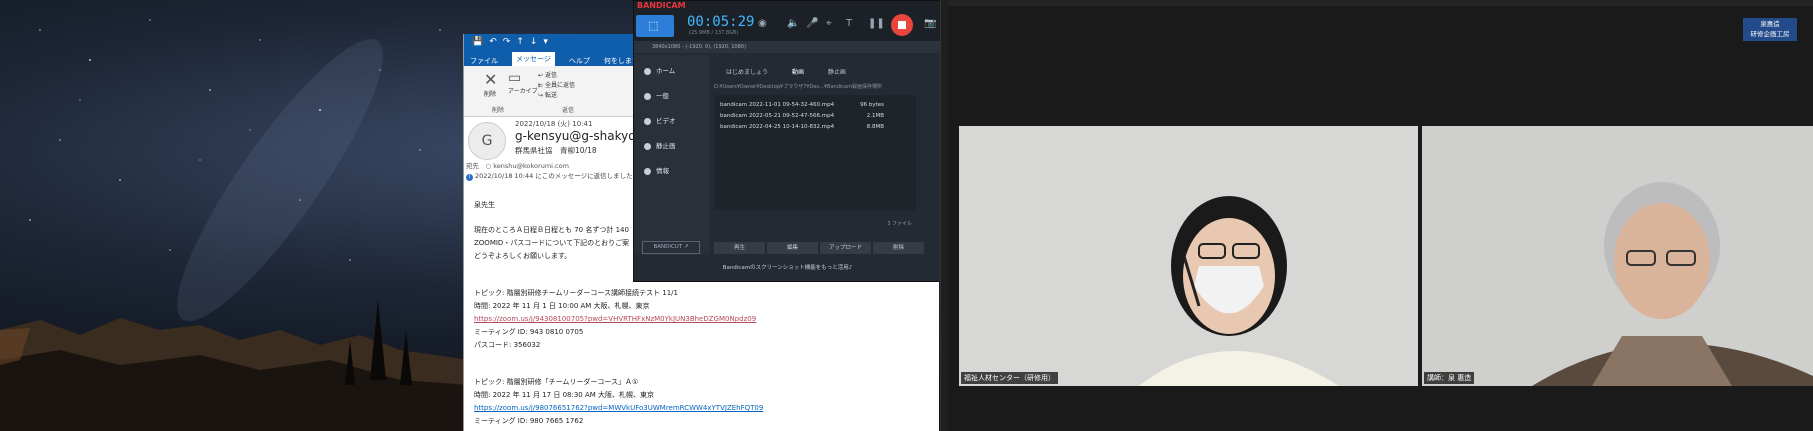 Image resolution: width=1813 pixels, height=431 pixels. I want to click on webcam-icon: ◉, so click(762, 23).